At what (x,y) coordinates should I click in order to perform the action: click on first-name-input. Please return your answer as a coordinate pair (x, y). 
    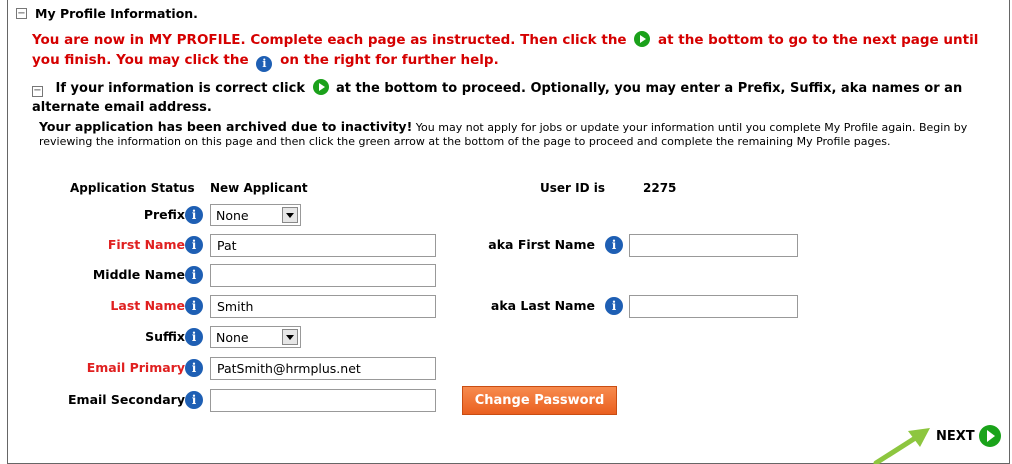
    Looking at the image, I should click on (323, 245).